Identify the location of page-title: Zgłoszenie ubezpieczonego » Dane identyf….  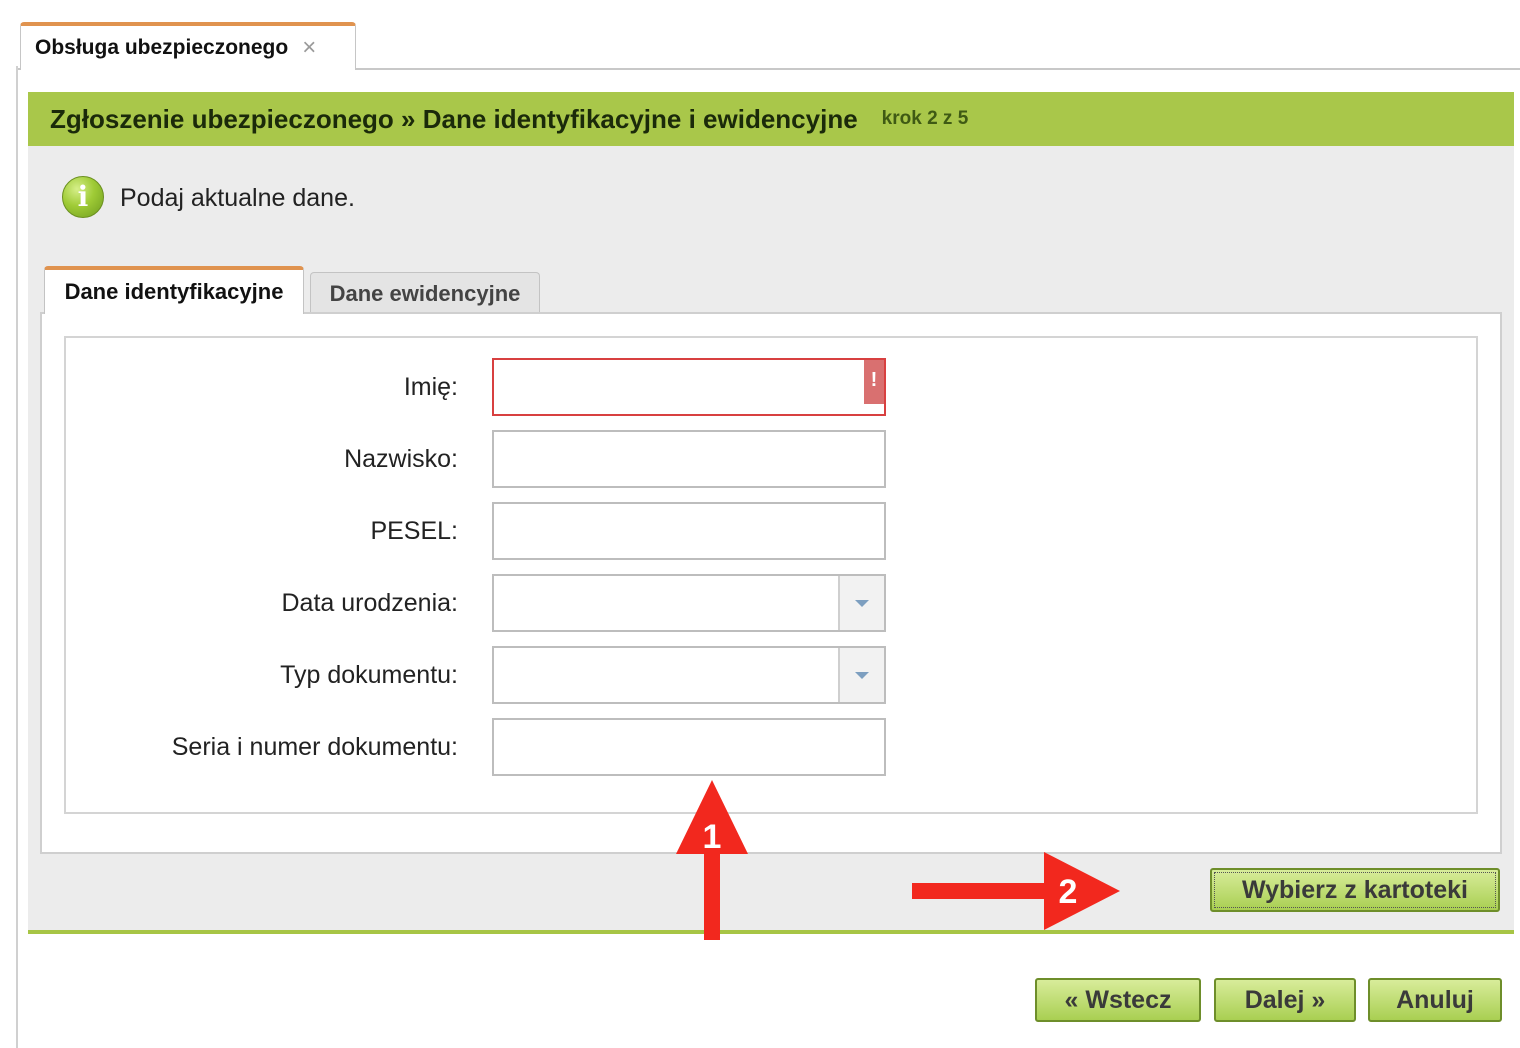
(454, 118).